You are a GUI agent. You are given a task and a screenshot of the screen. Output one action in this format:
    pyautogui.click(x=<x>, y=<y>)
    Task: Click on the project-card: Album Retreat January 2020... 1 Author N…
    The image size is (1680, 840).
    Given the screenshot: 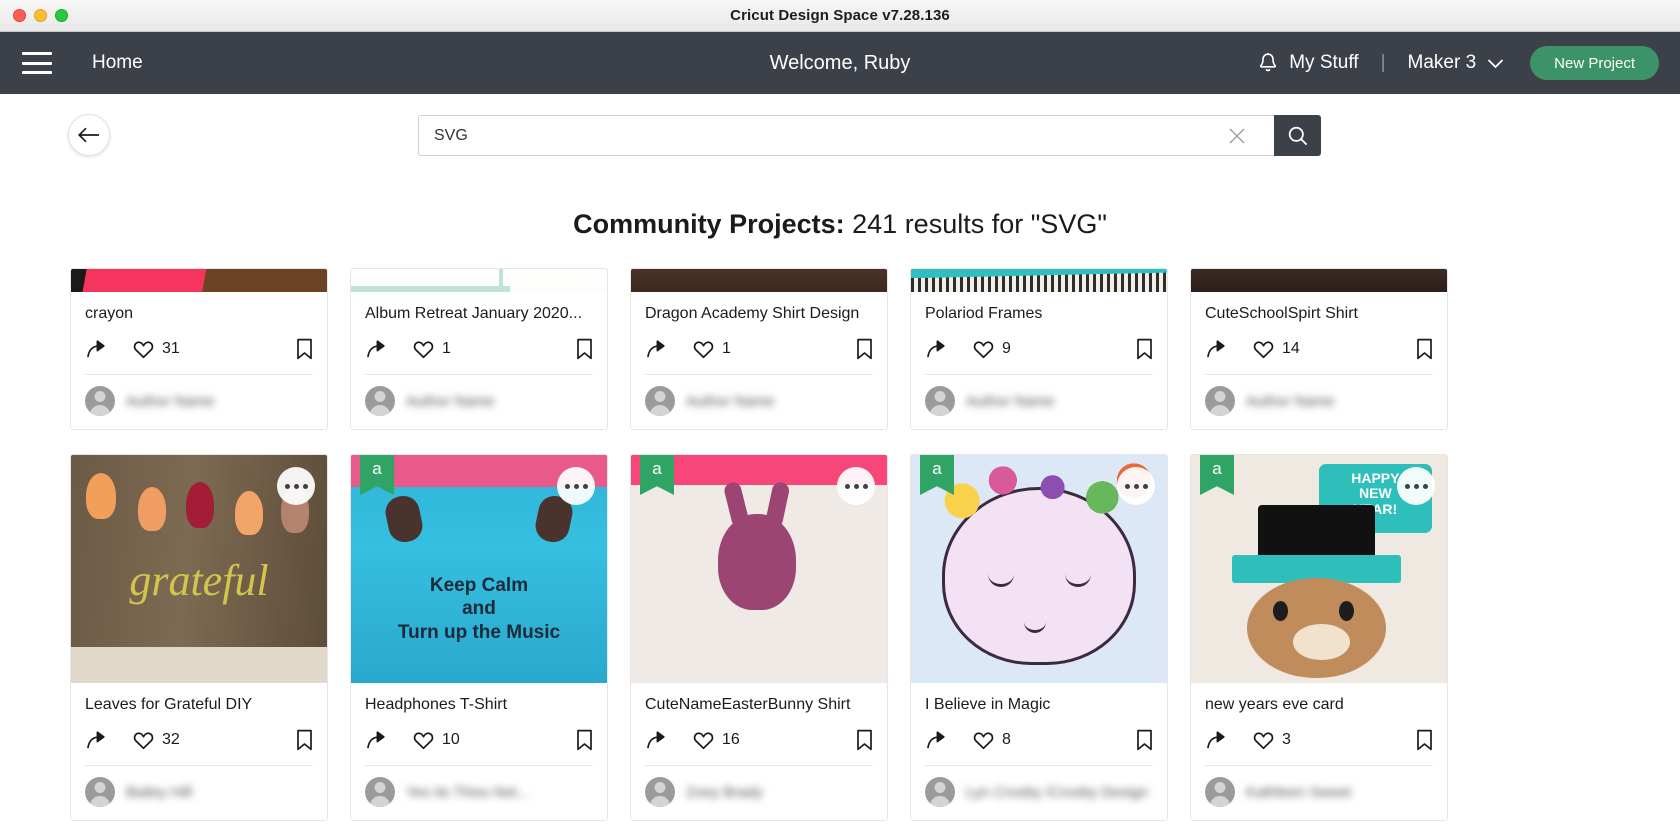 What is the action you would take?
    pyautogui.click(x=479, y=349)
    